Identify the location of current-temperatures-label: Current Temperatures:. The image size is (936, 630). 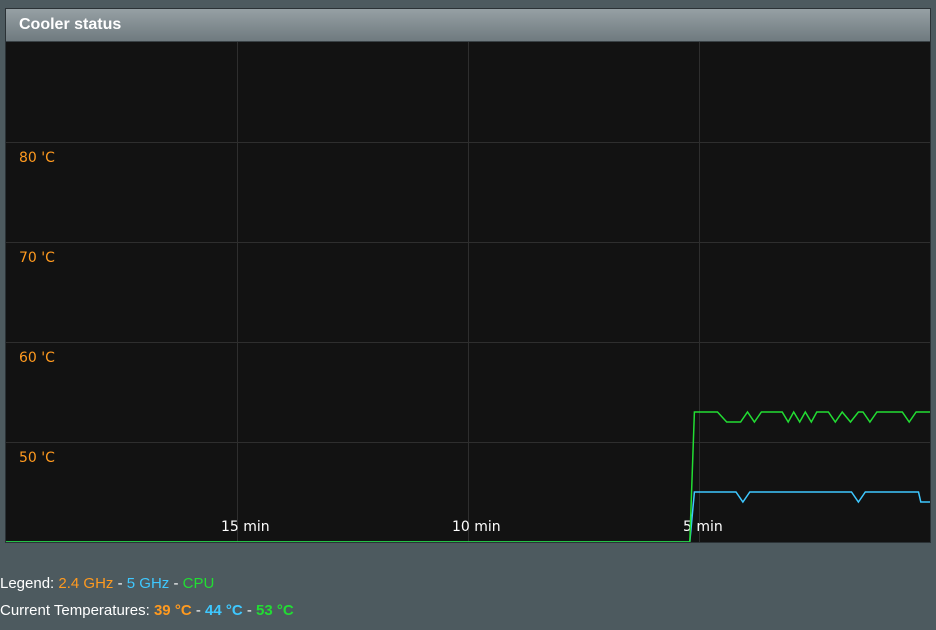
(77, 610).